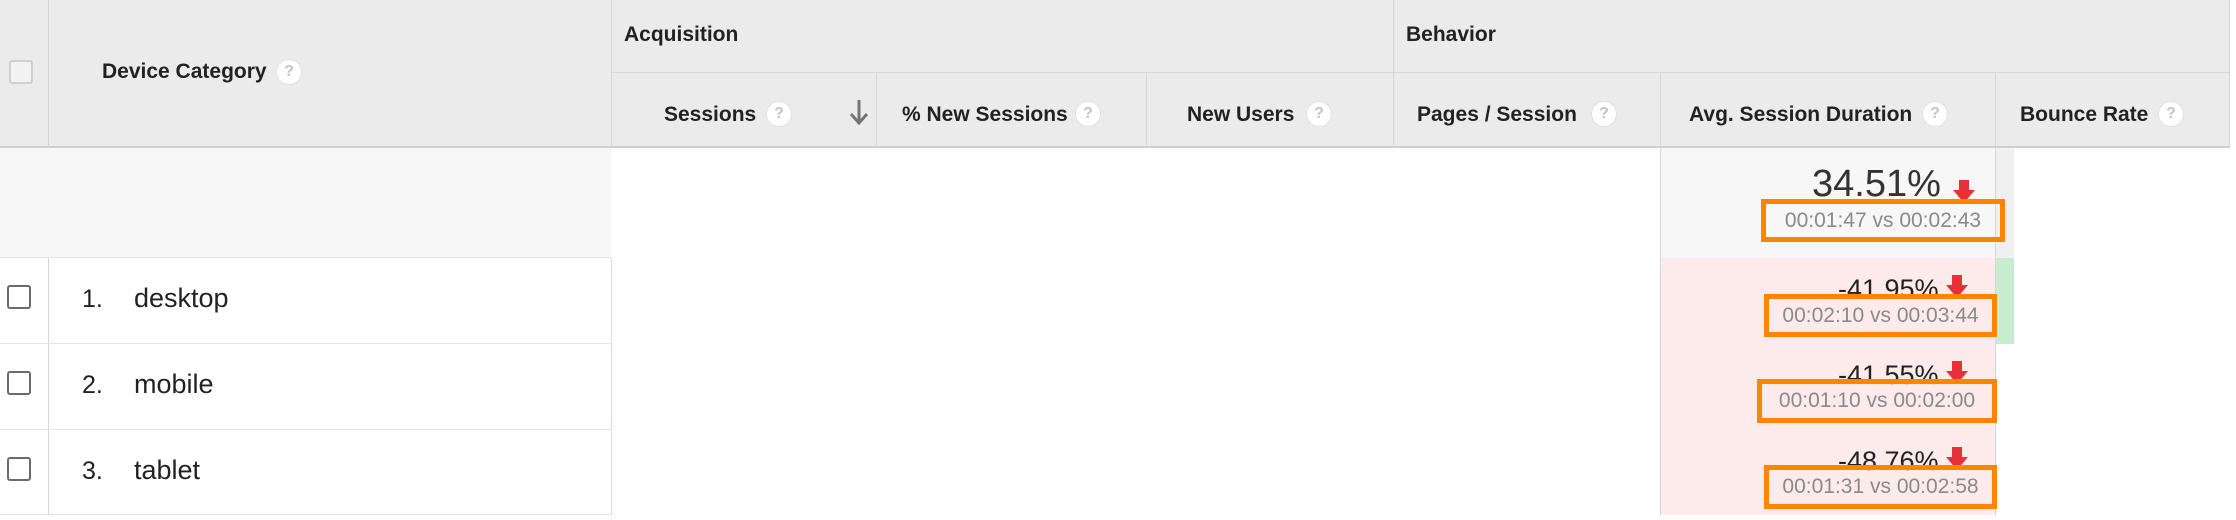  What do you see at coordinates (1319, 114) in the screenshot?
I see `new-users-help-icon: ?` at bounding box center [1319, 114].